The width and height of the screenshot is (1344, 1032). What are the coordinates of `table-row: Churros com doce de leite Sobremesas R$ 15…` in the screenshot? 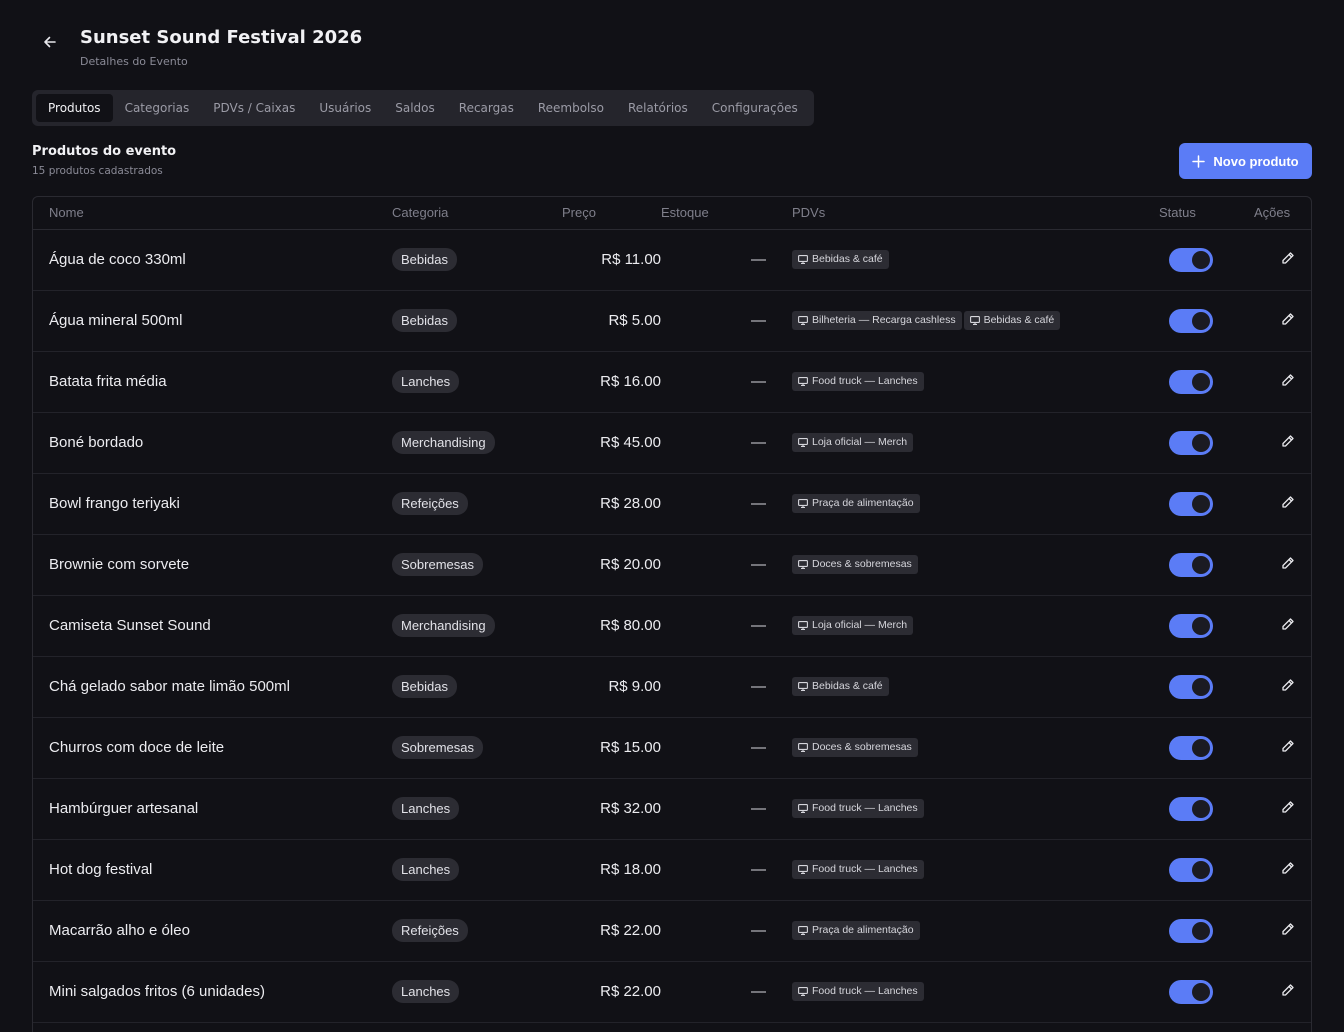 It's located at (672, 747).